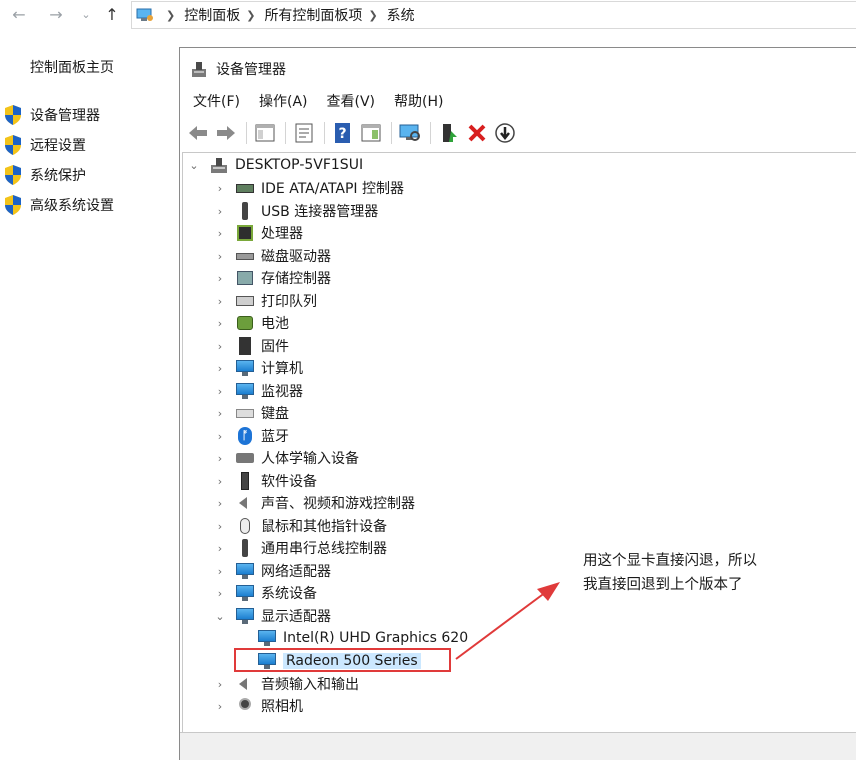  What do you see at coordinates (345, 102) in the screenshot?
I see `menu-view: 查看(V)` at bounding box center [345, 102].